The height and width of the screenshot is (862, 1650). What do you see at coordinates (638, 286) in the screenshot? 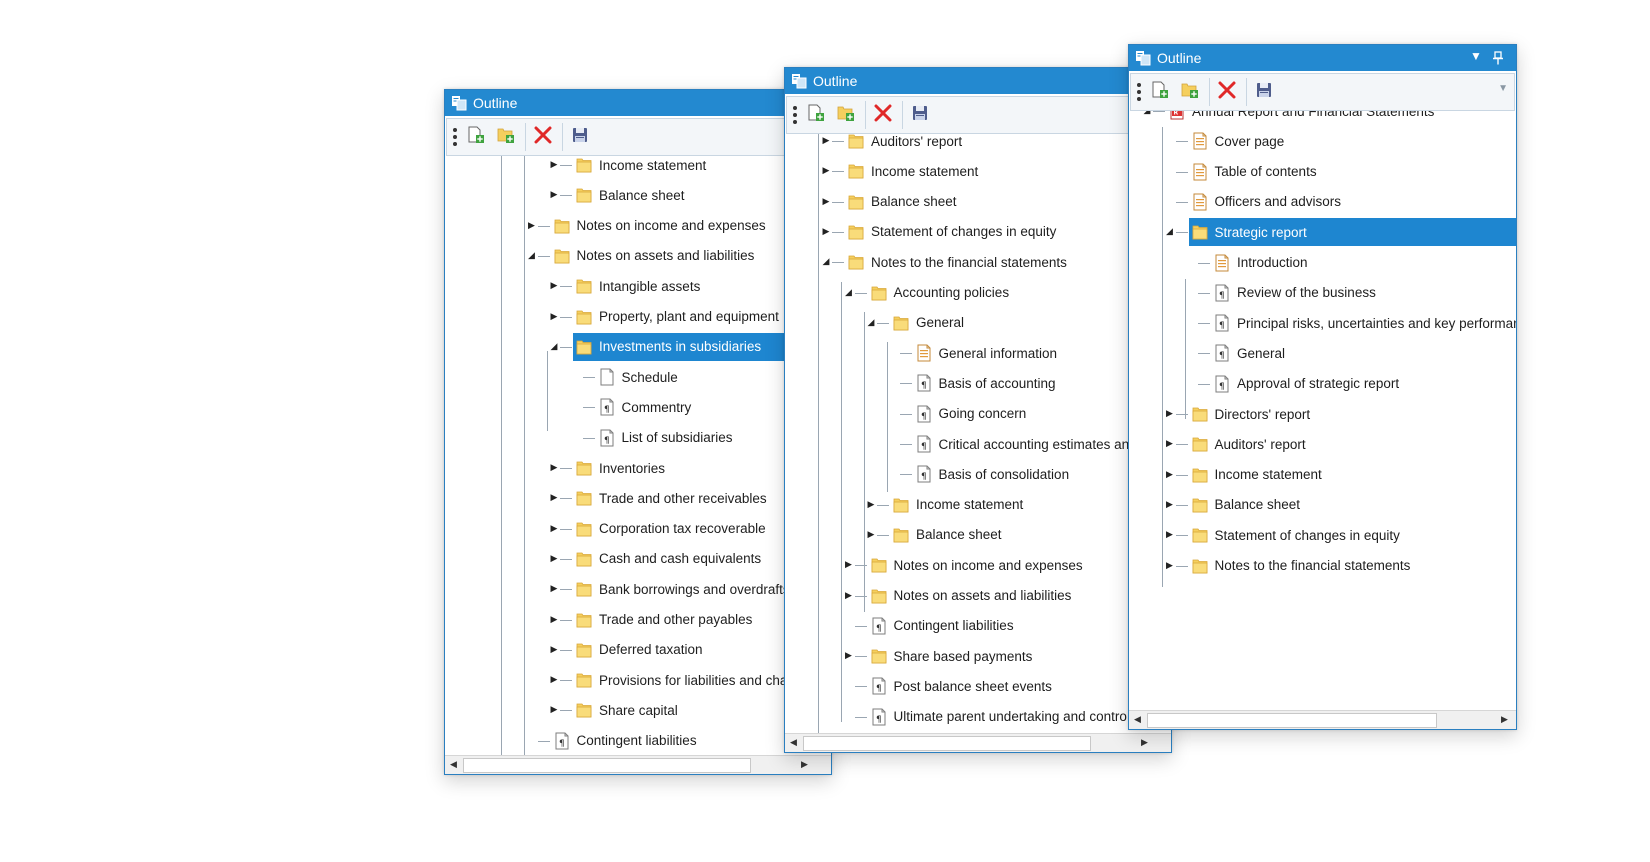
I see `tree-item: Intangible assets` at bounding box center [638, 286].